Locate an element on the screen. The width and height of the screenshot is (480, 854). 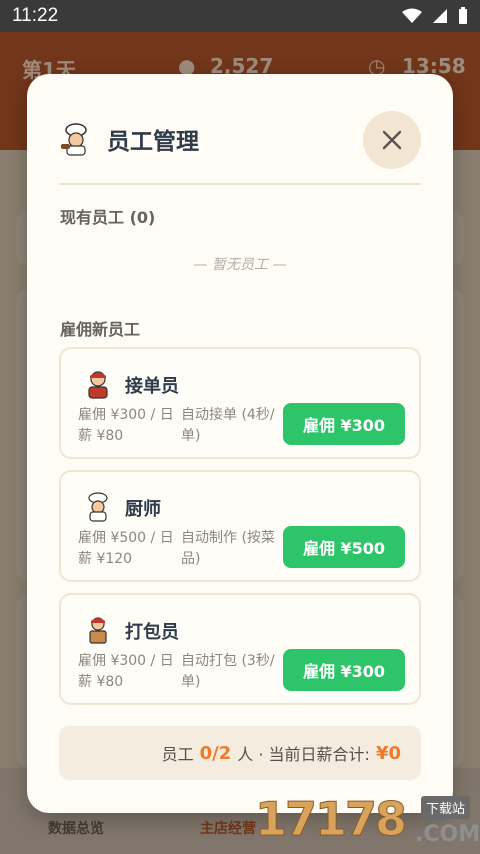
status-icons is located at coordinates (435, 16).